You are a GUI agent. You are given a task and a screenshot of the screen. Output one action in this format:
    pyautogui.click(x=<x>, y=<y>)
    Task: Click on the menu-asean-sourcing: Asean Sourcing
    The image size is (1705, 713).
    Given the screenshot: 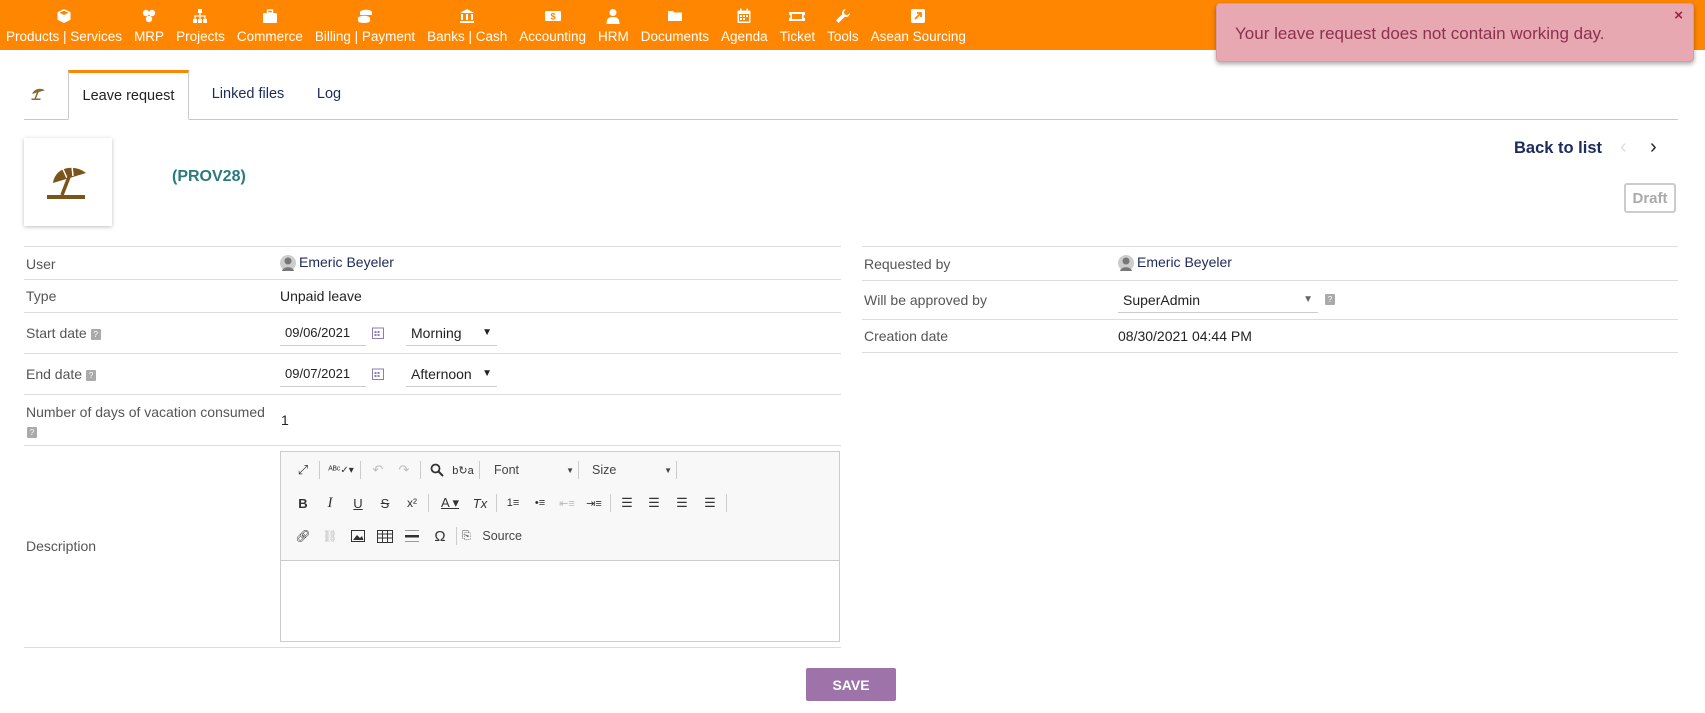 What is the action you would take?
    pyautogui.click(x=918, y=25)
    